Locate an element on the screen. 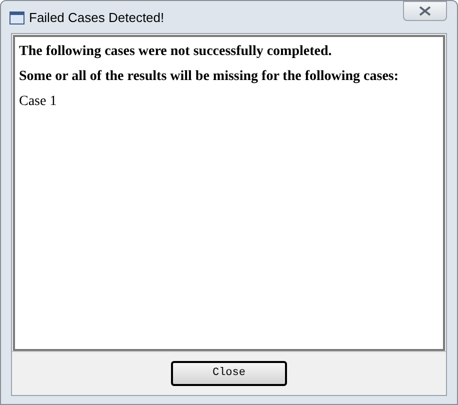 Image resolution: width=458 pixels, height=405 pixels. message-text: Case 1 is located at coordinates (38, 102).